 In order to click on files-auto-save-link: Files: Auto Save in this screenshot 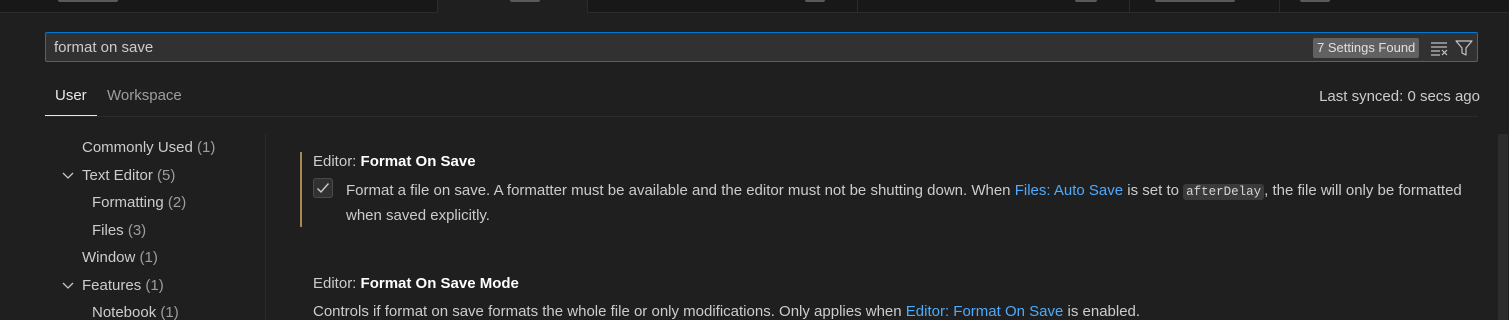, I will do `click(1069, 190)`.